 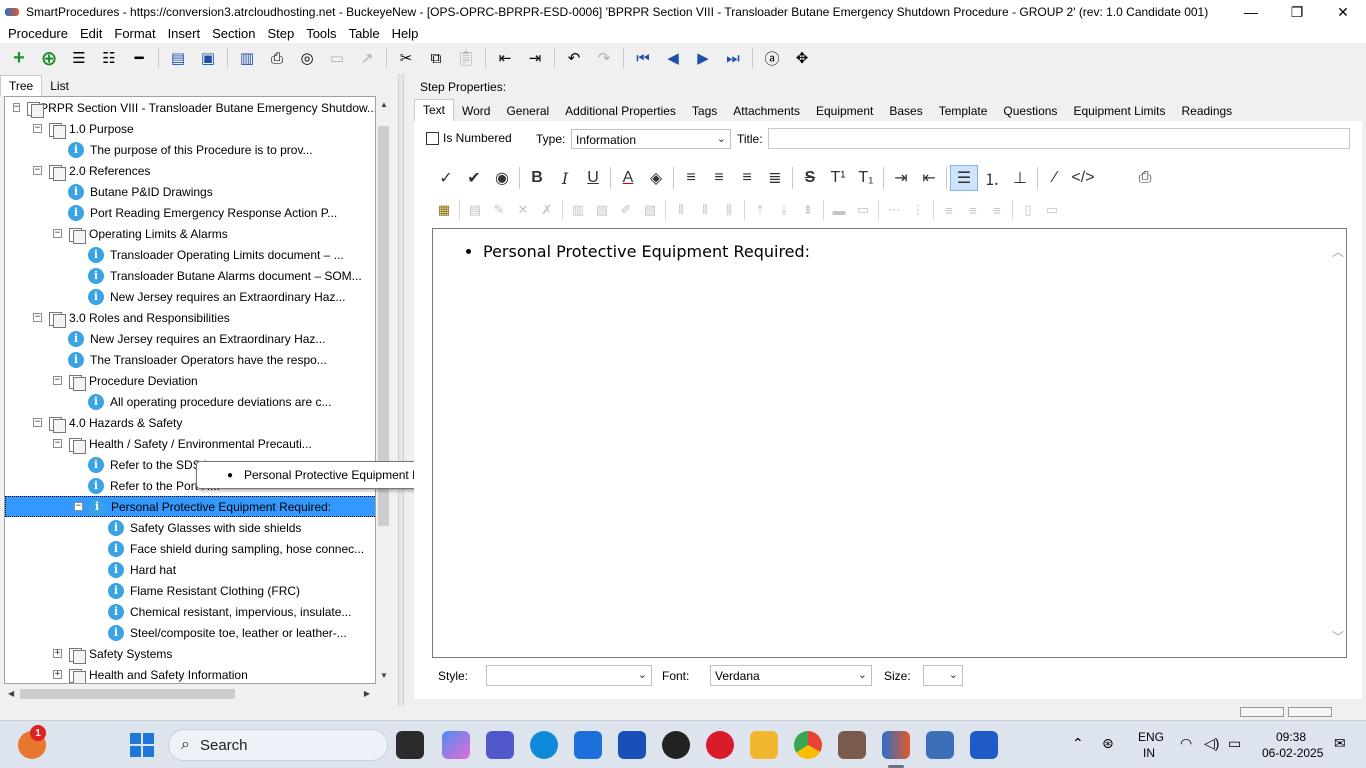 I want to click on network-status-icon: ⊛, so click(x=1108, y=743).